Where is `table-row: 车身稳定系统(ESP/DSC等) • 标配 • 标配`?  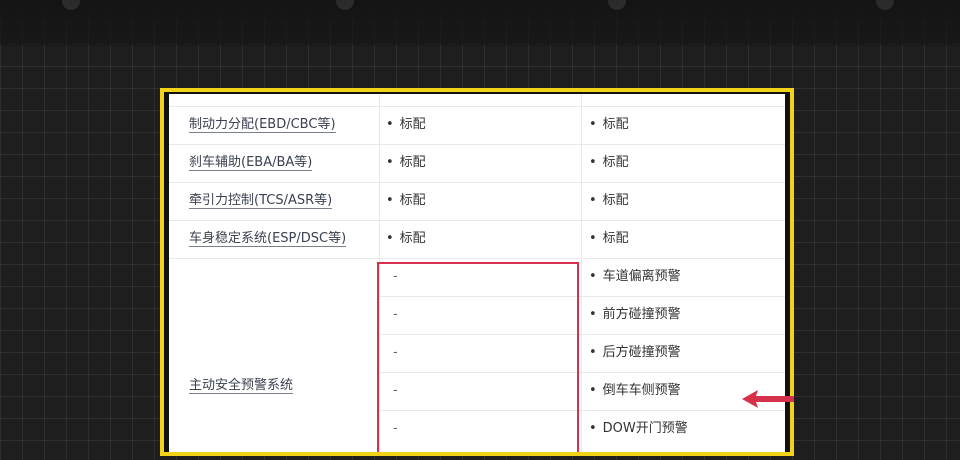 table-row: 车身稳定系统(ESP/DSC等) • 标配 • 标配 is located at coordinates (477, 239).